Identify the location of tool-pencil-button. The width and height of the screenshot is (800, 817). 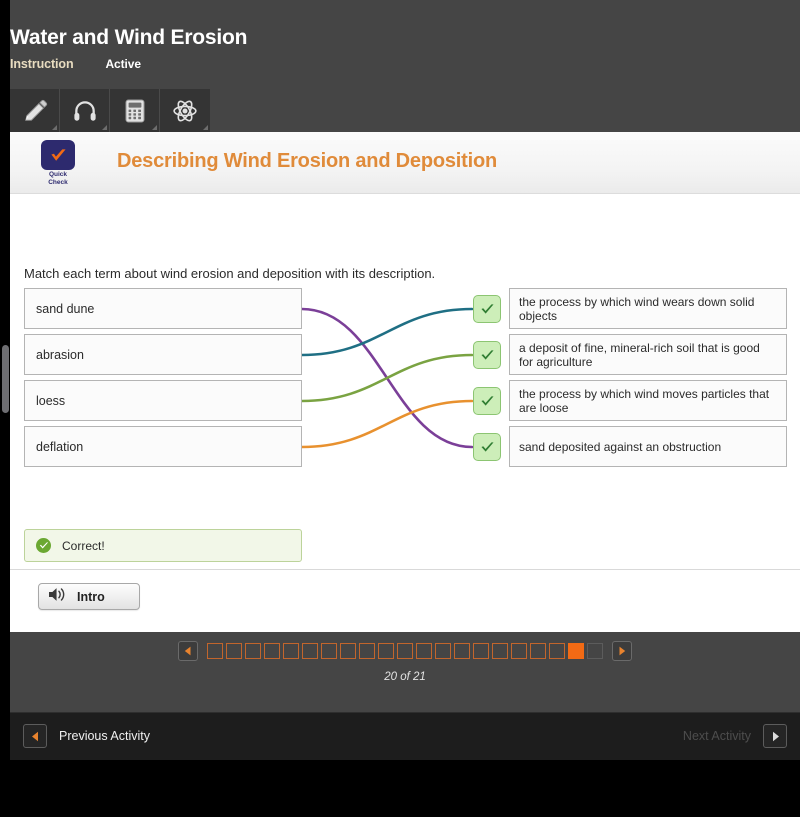
(35, 110).